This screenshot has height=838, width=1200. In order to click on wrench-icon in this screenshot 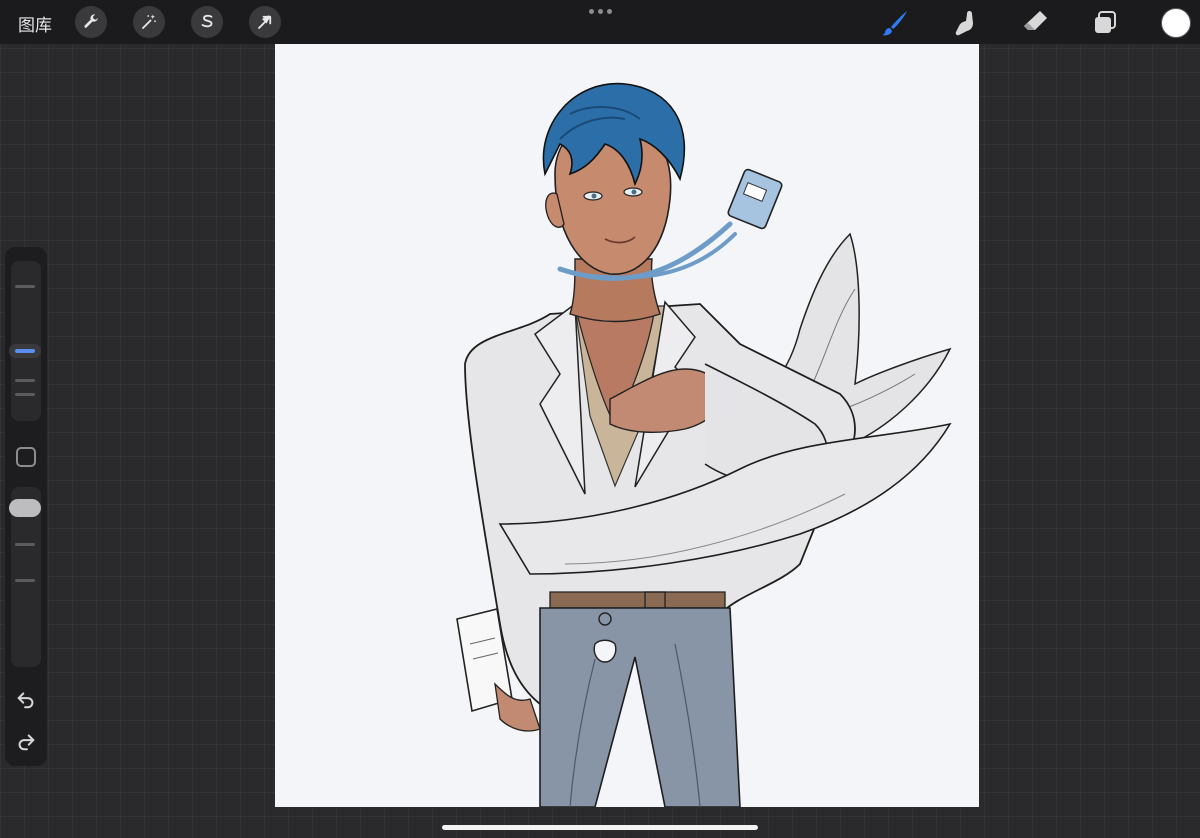, I will do `click(91, 21)`.